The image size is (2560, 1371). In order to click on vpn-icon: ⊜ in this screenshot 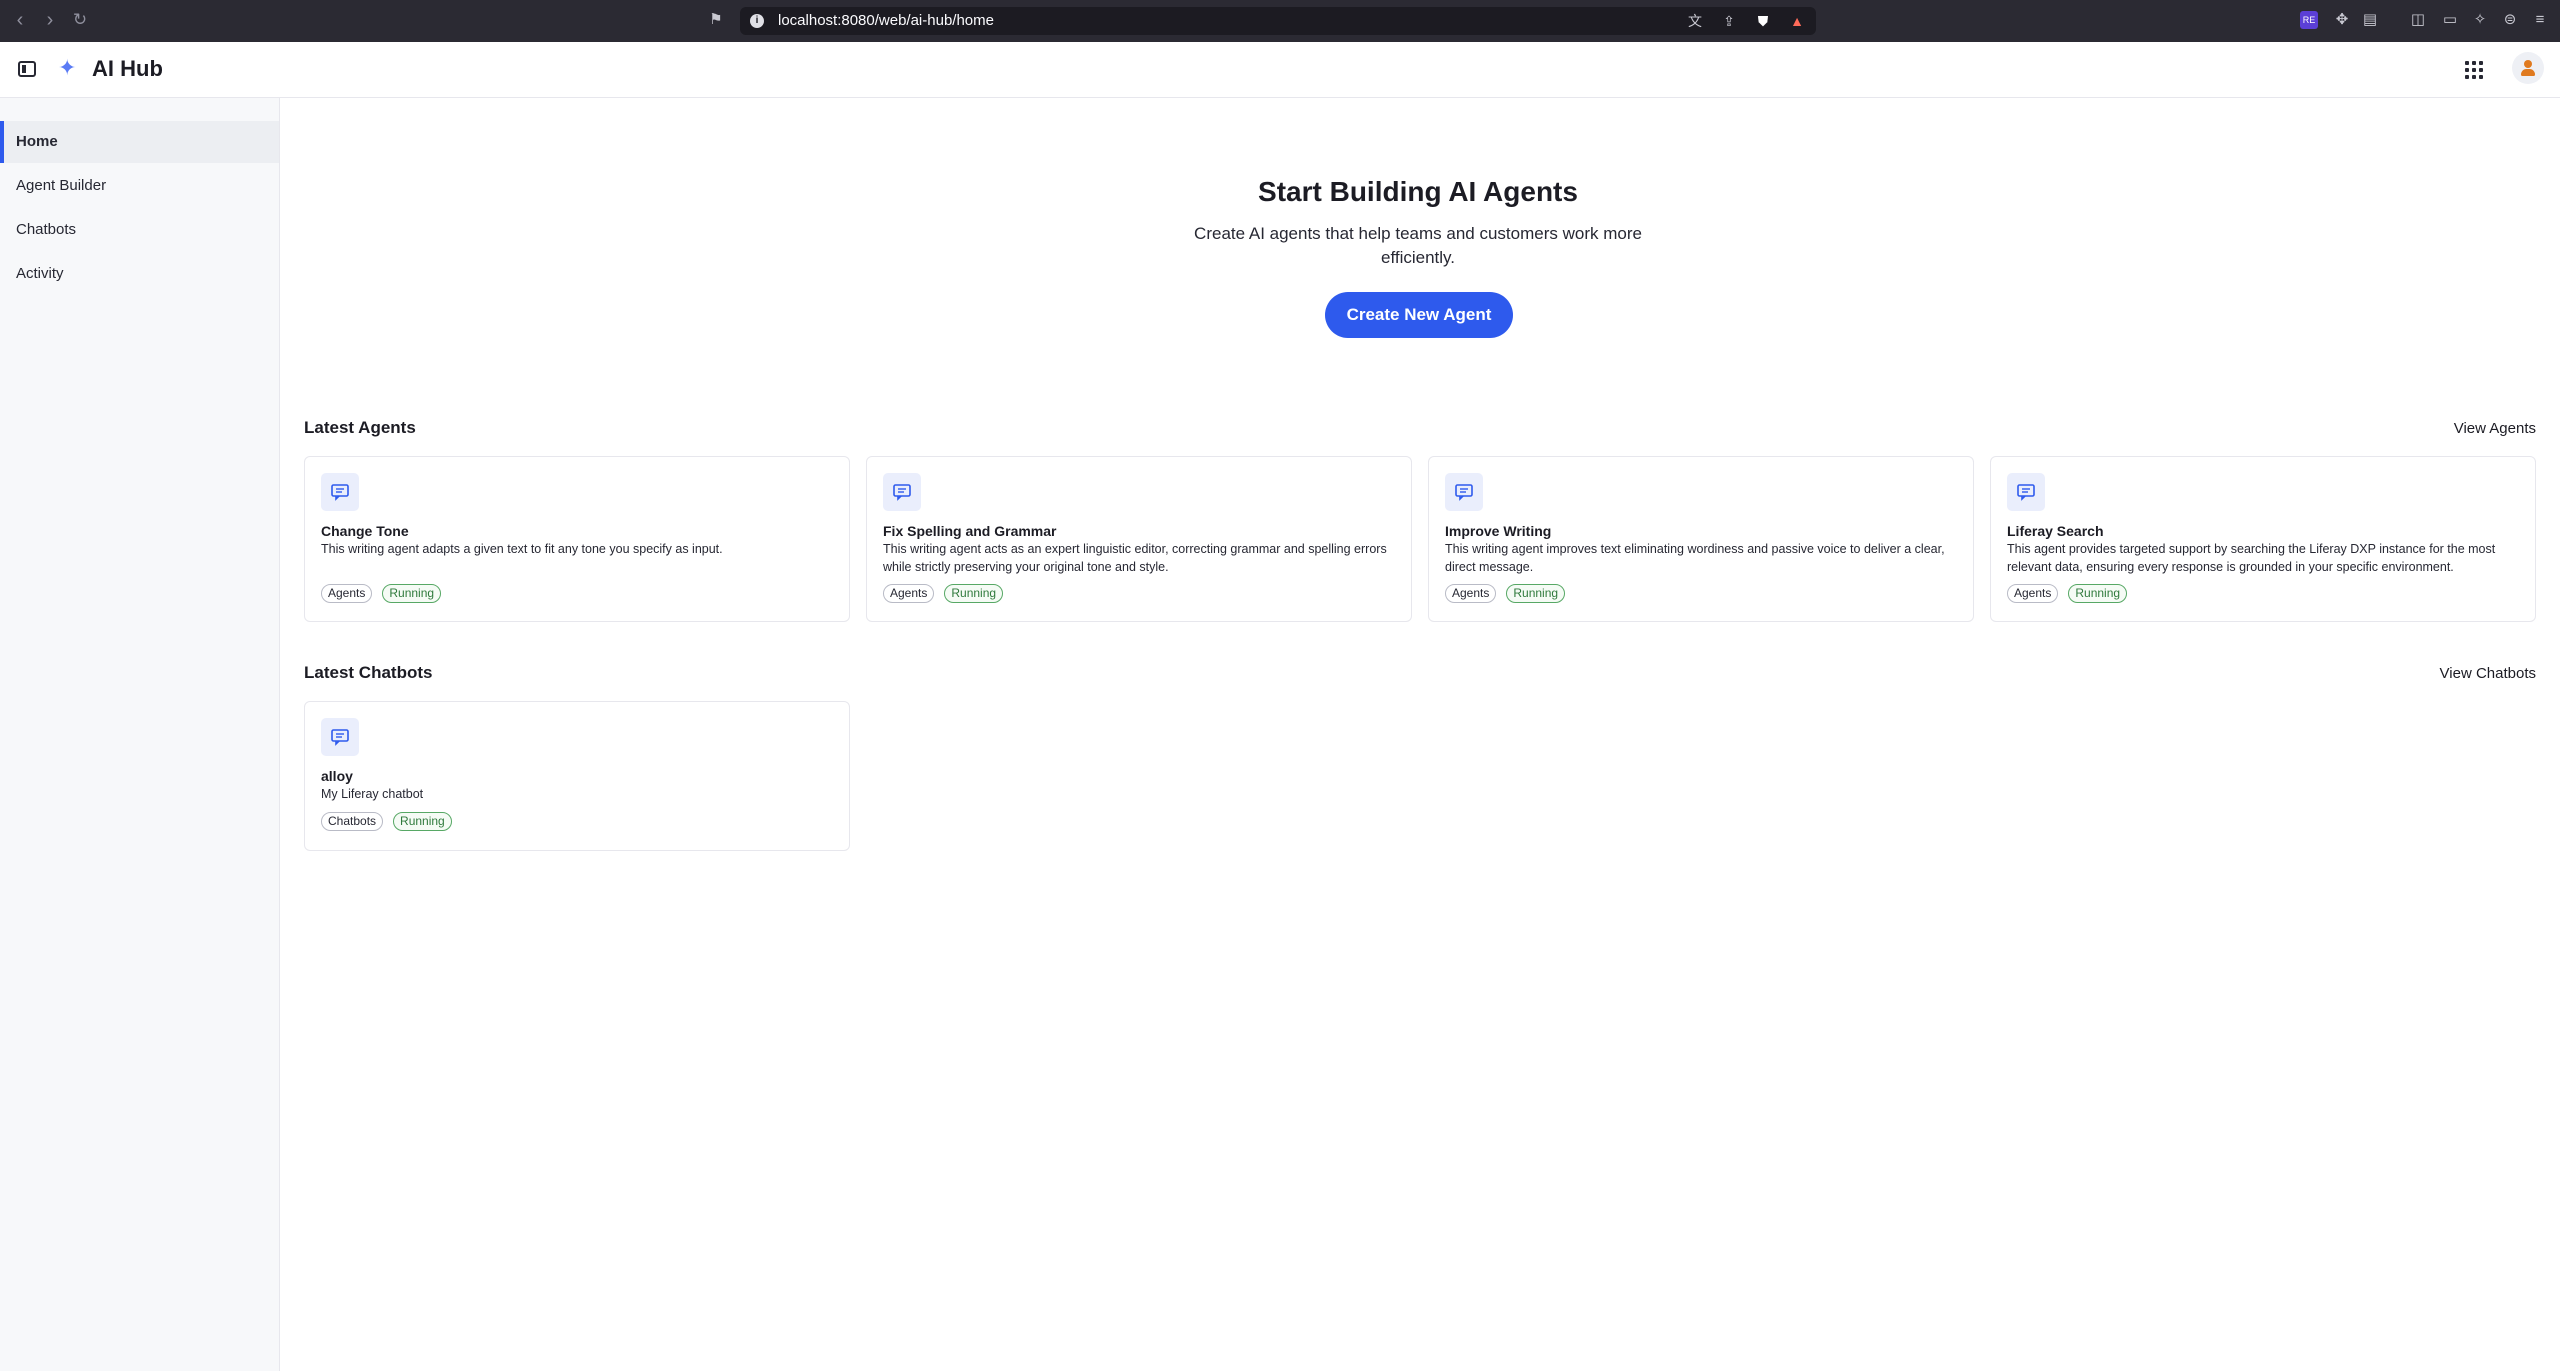, I will do `click(2510, 20)`.